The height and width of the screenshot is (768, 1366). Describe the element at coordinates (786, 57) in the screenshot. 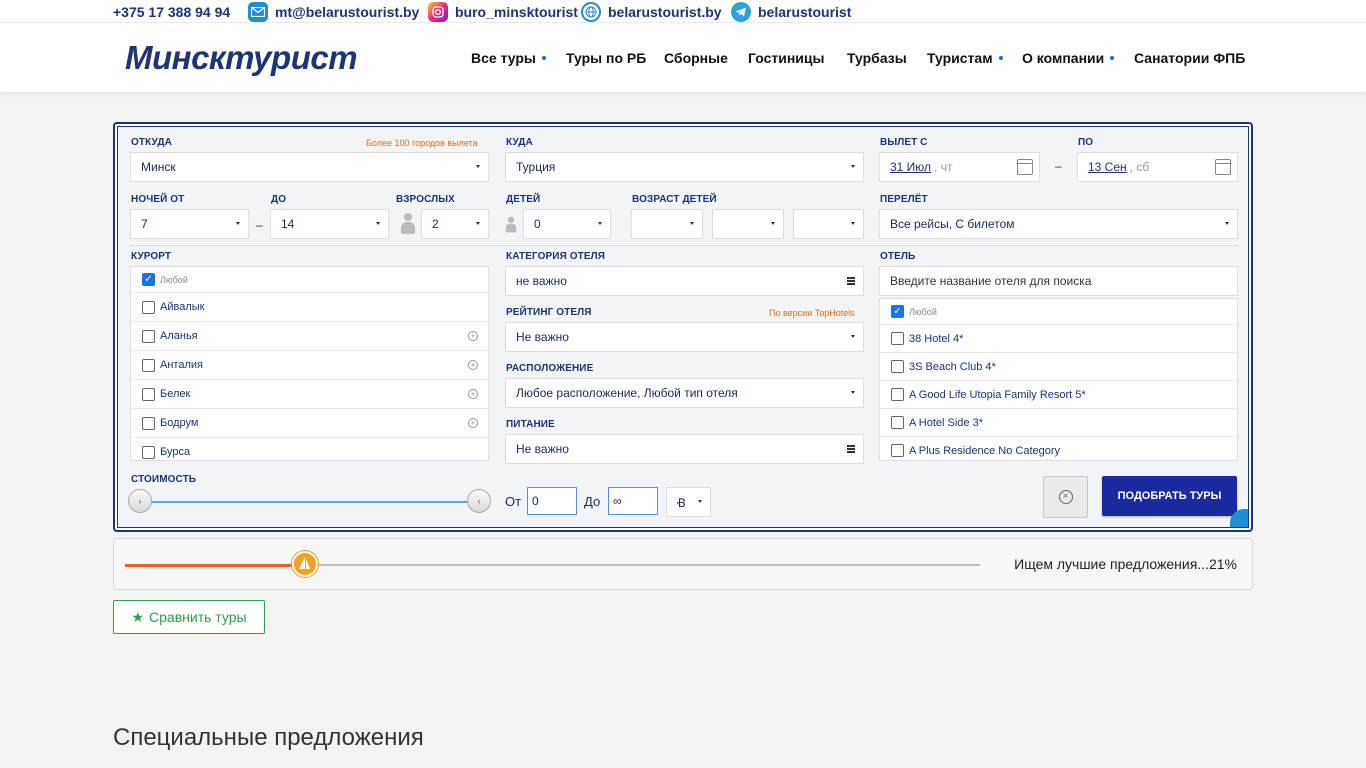

I see `nav-hotels: Гостиницы` at that location.